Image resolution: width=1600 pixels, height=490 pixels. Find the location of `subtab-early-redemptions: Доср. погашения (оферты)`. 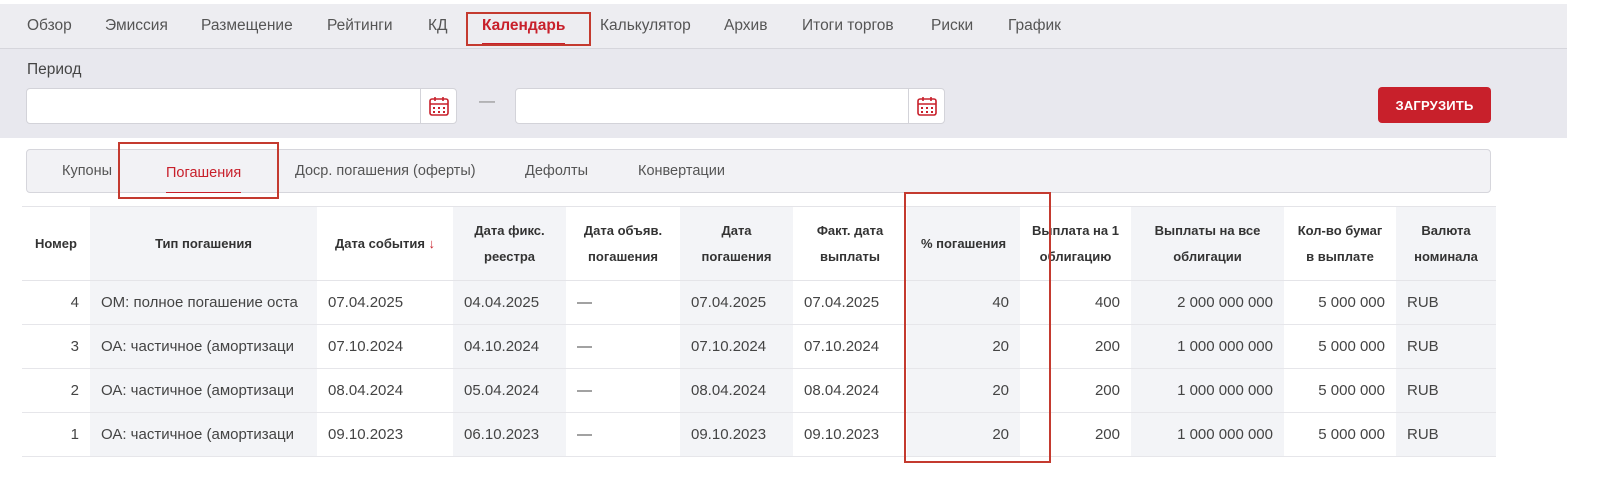

subtab-early-redemptions: Доср. погашения (оферты) is located at coordinates (385, 171).